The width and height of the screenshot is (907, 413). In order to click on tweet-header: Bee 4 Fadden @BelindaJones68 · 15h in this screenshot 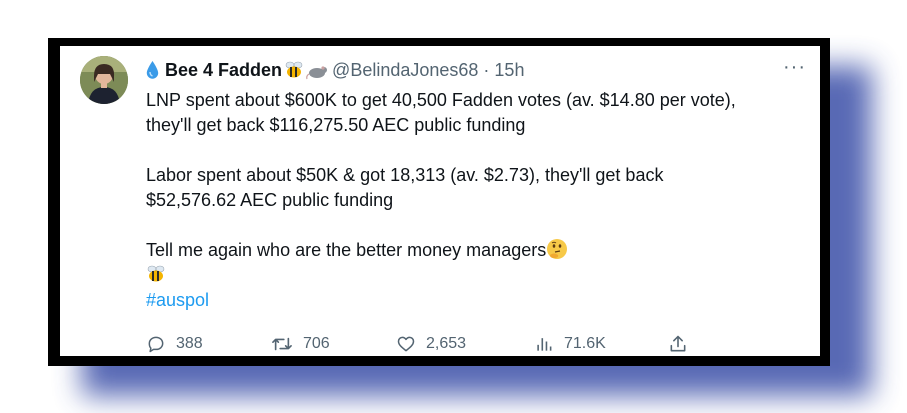, I will do `click(335, 70)`.